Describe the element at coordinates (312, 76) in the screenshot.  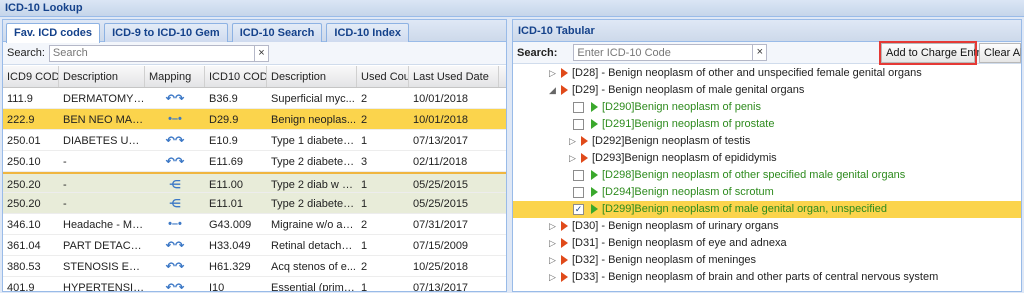
I see `col-icd10-description: Description` at that location.